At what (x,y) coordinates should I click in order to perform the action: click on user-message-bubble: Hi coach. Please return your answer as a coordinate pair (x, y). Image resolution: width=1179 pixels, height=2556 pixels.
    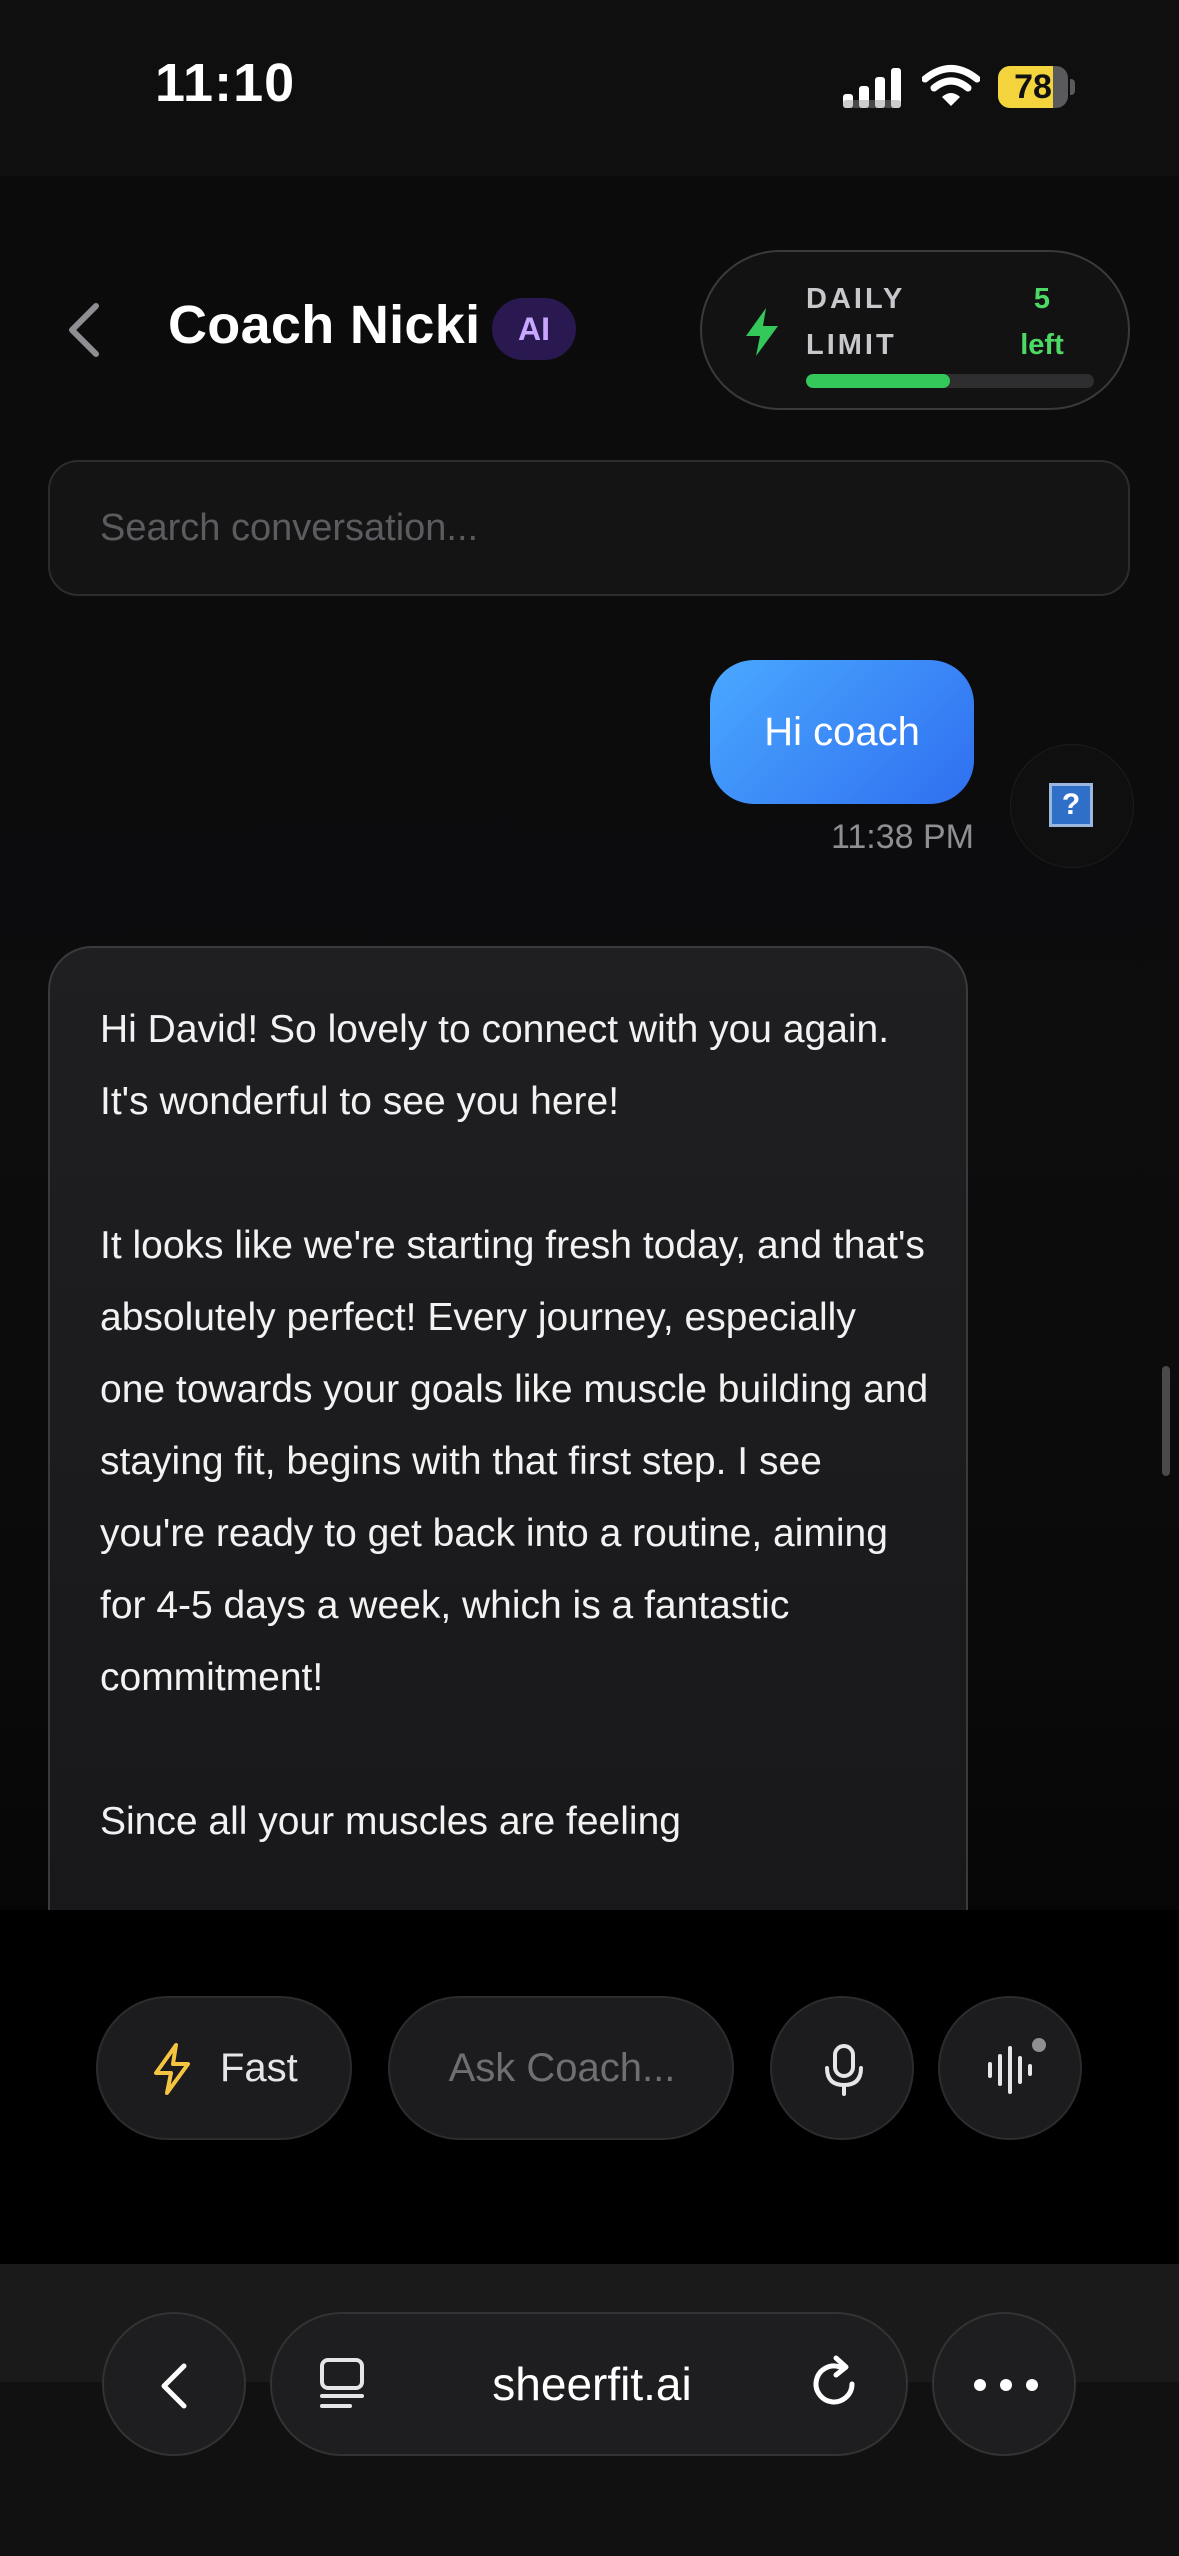
    Looking at the image, I should click on (842, 732).